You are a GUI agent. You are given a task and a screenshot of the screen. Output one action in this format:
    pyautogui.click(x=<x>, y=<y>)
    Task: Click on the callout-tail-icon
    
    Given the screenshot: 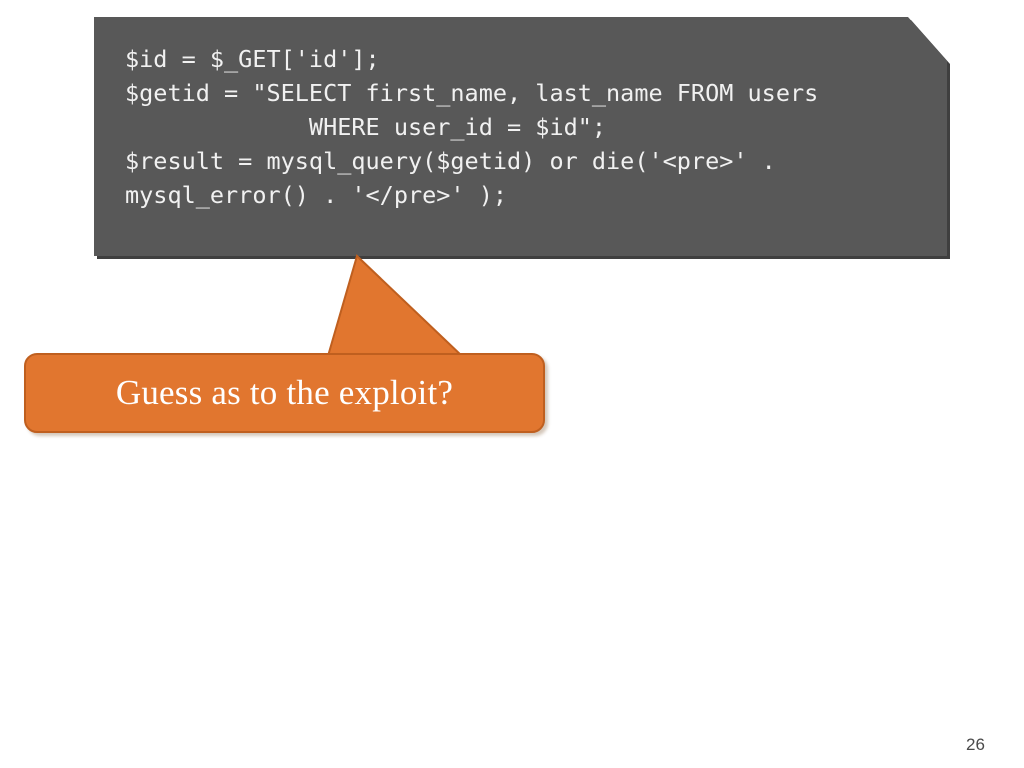 What is the action you would take?
    pyautogui.click(x=395, y=305)
    